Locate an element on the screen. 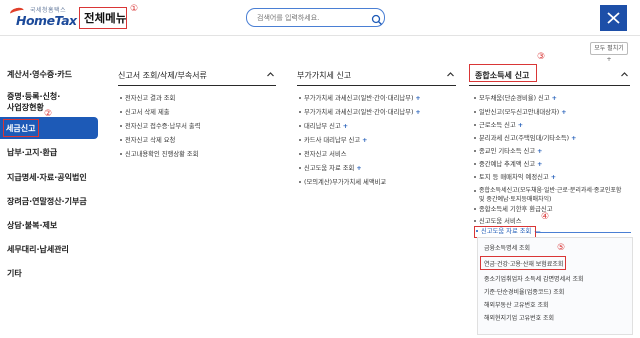 Image resolution: width=640 pixels, height=338 pixels. hometax-logo: 국세청홈택스 HomeTax is located at coordinates (42, 18).